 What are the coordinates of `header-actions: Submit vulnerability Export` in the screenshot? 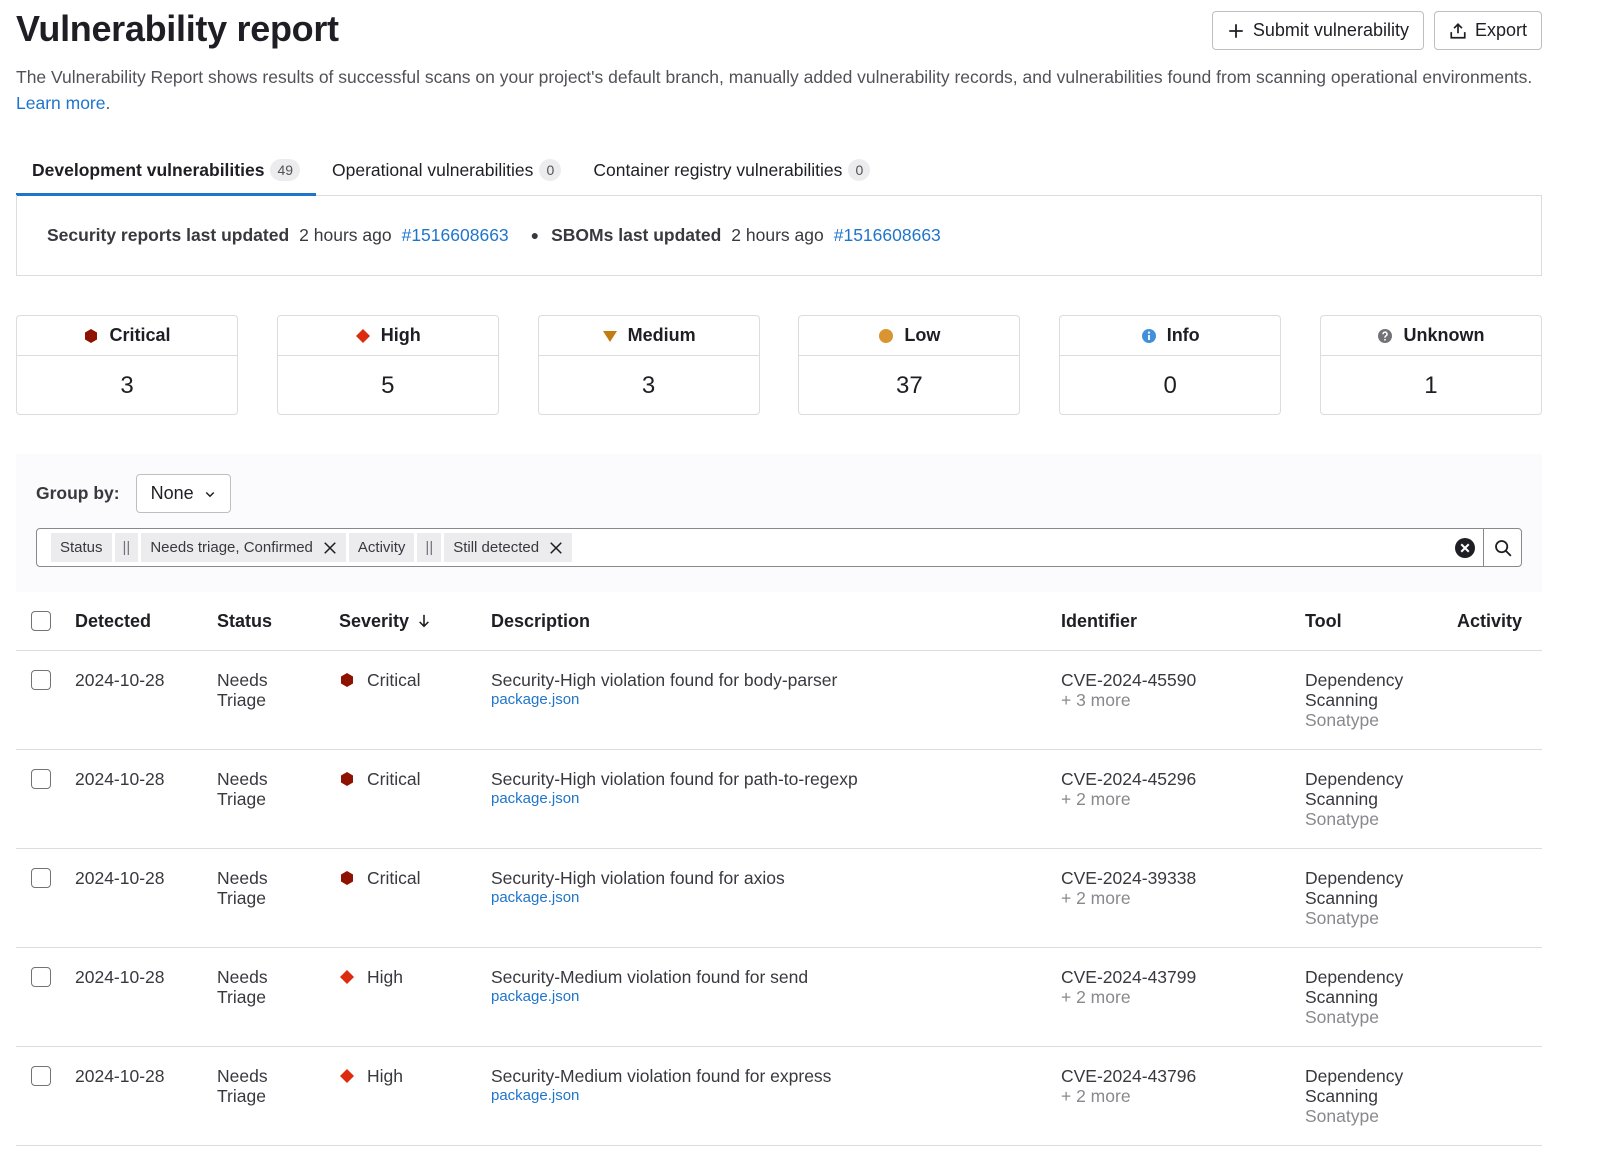 It's located at (1376, 30).